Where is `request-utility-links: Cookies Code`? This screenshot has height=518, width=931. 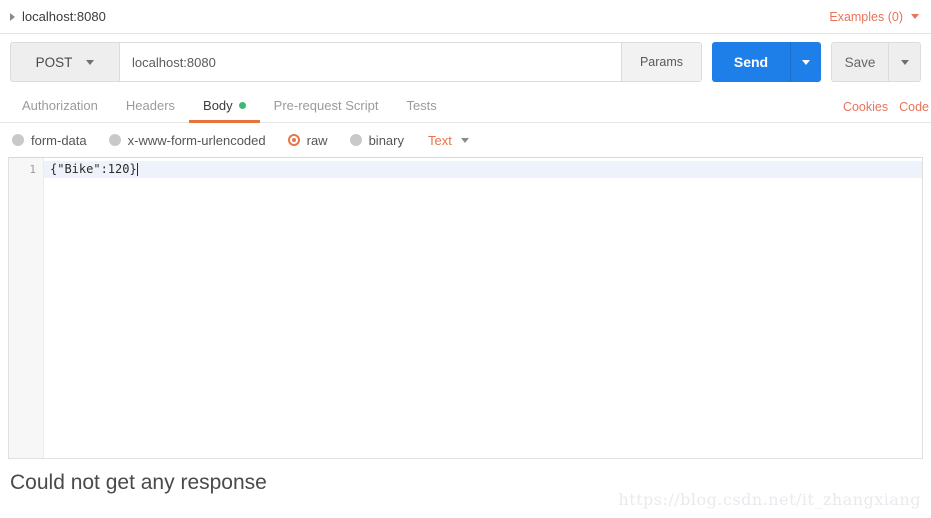
request-utility-links: Cookies Code is located at coordinates (887, 111).